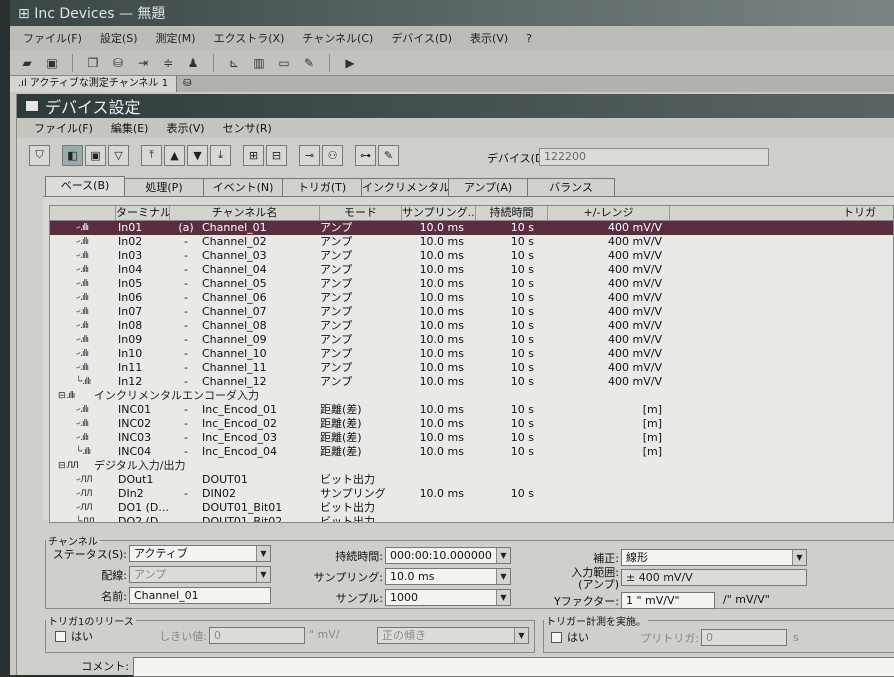 The image size is (894, 677). Describe the element at coordinates (174, 155) in the screenshot. I see `move-up-icon: ▲` at that location.